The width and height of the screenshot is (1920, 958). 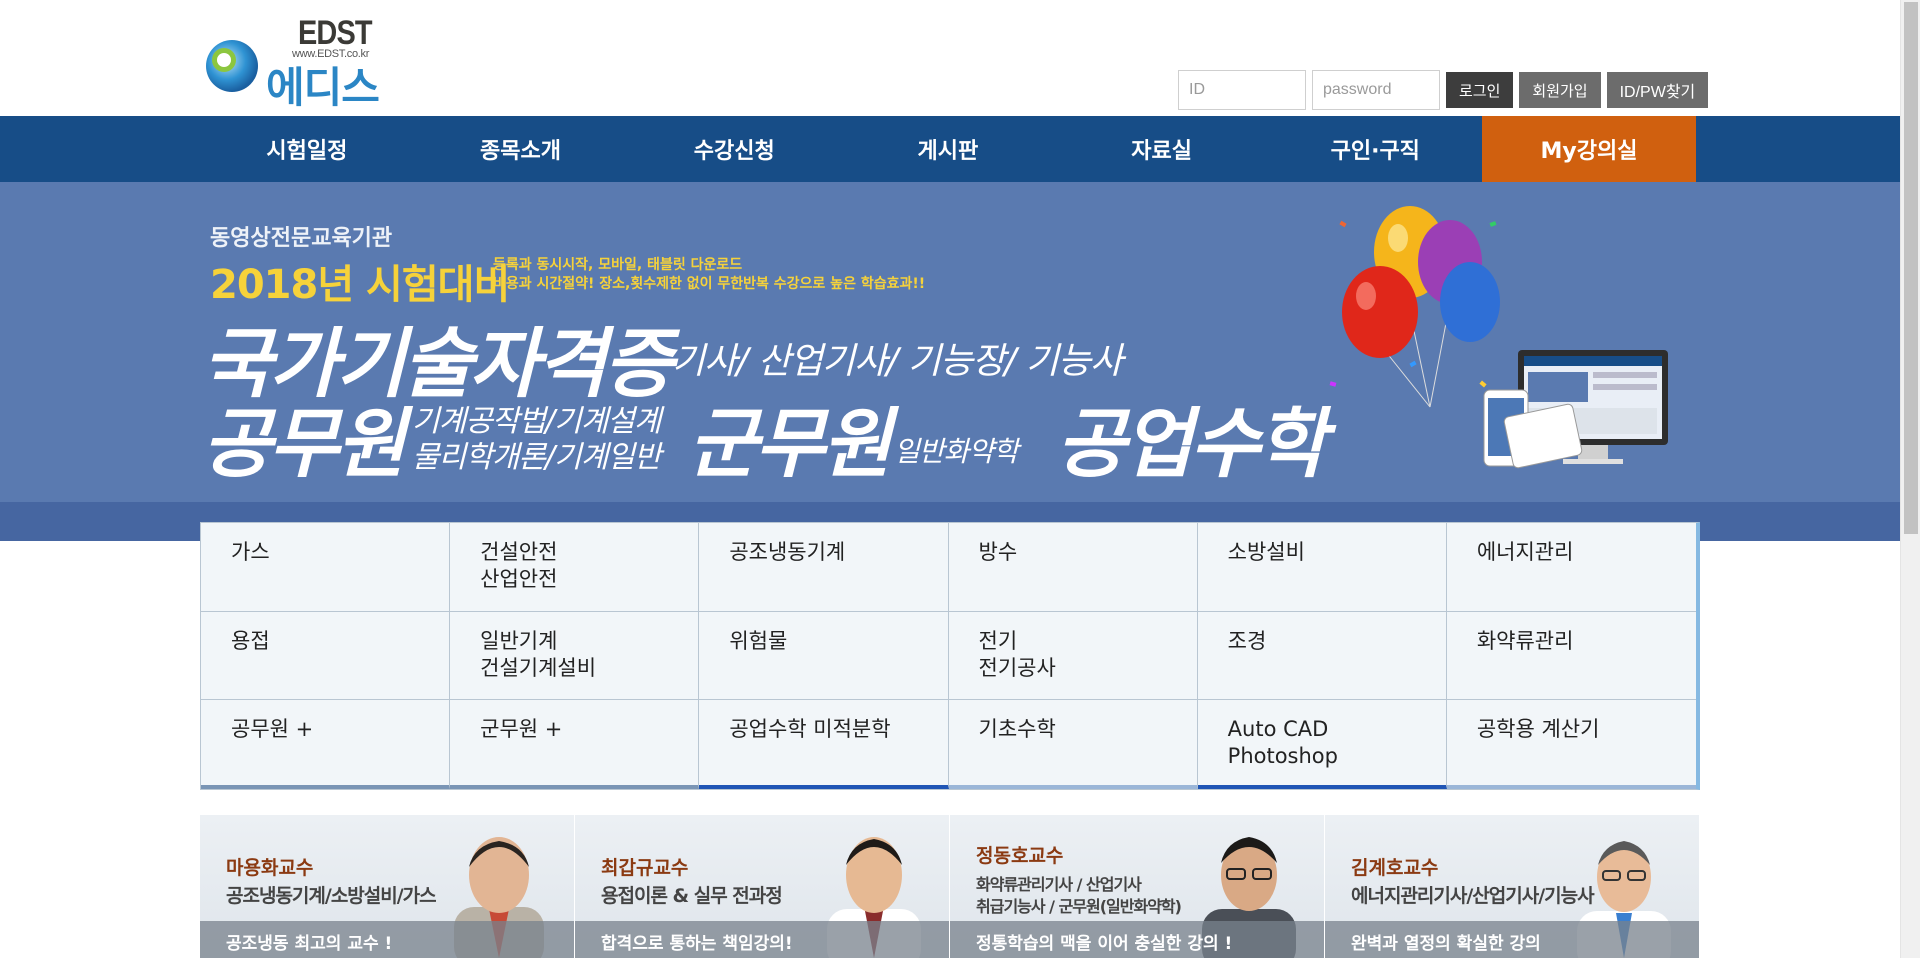 I want to click on course-cell-autocad-photoshop: Auto CAD Photoshop, so click(x=1322, y=744).